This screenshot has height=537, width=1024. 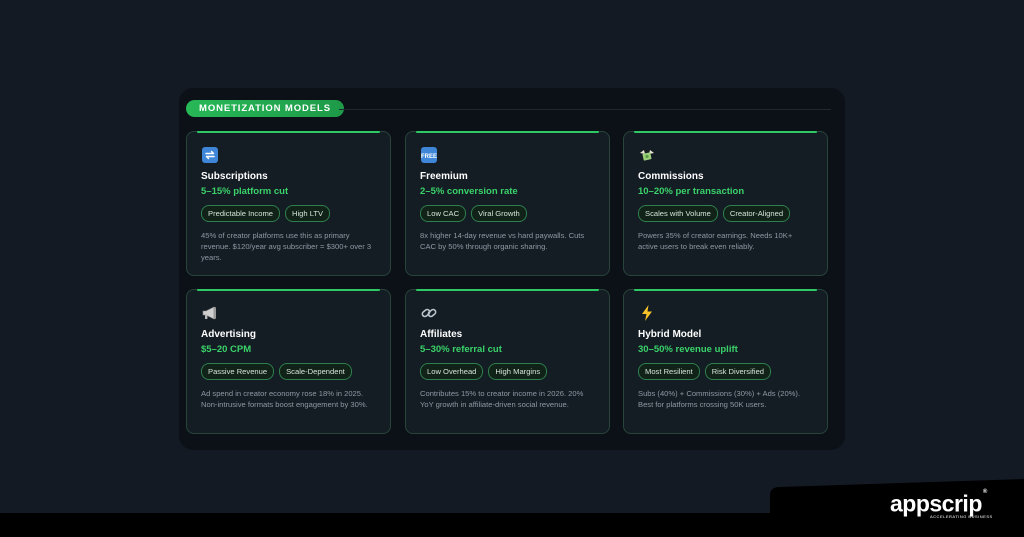 I want to click on card-metric: 5–15% platform cut, so click(x=245, y=191).